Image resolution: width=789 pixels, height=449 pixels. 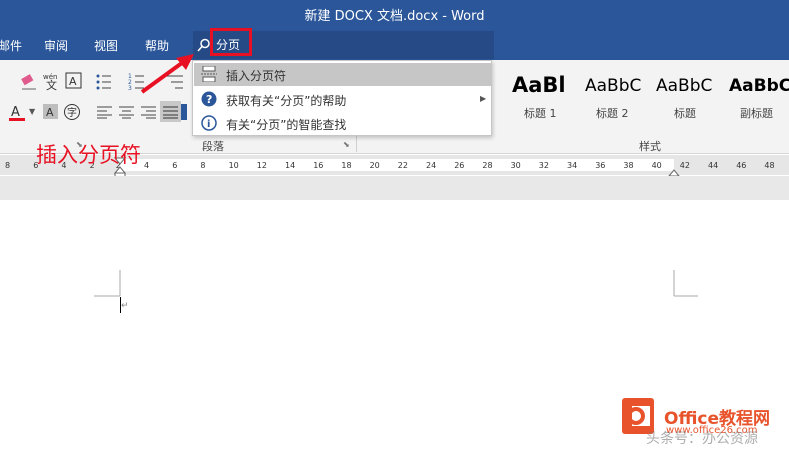 What do you see at coordinates (147, 165) in the screenshot?
I see `ruler-tick: 4` at bounding box center [147, 165].